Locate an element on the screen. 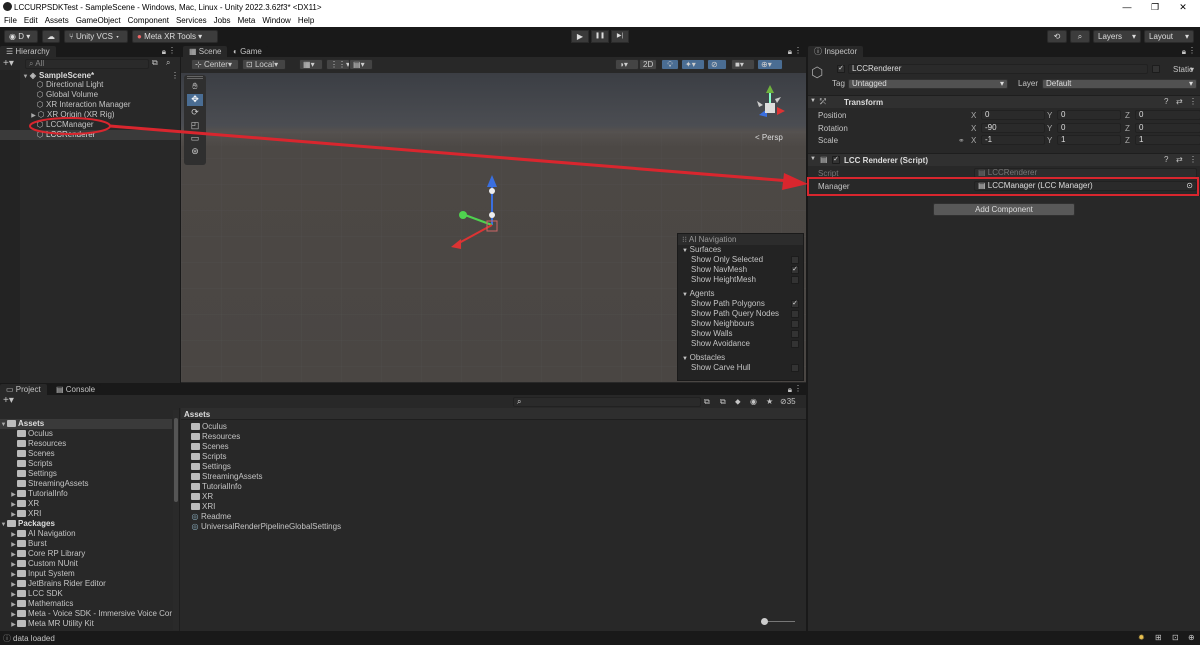 This screenshot has width=1200, height=645. tag-dropdown: Untagged ▾ is located at coordinates (928, 84).